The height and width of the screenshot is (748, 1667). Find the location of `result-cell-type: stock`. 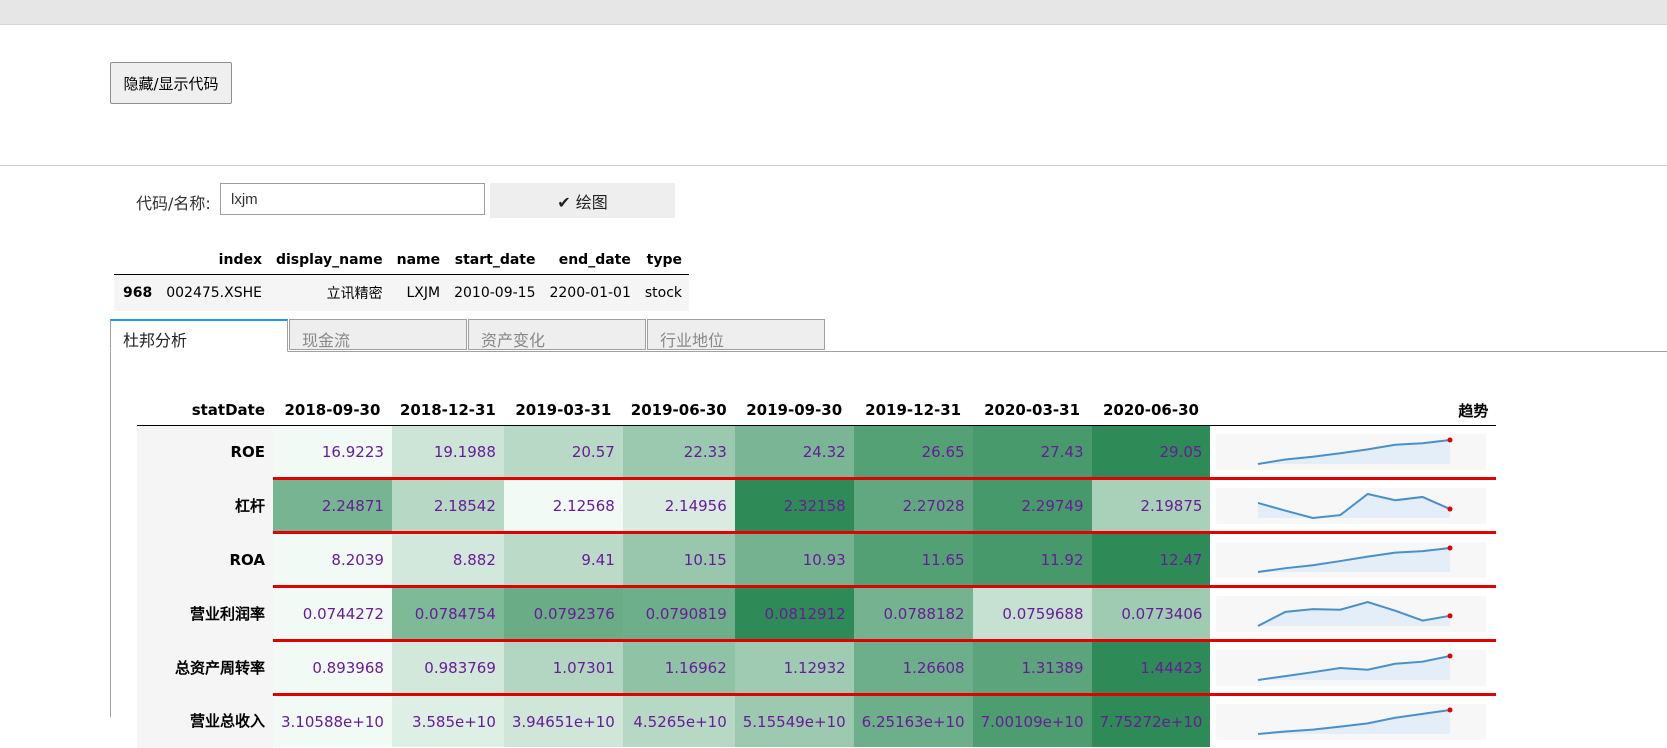

result-cell-type: stock is located at coordinates (663, 292).